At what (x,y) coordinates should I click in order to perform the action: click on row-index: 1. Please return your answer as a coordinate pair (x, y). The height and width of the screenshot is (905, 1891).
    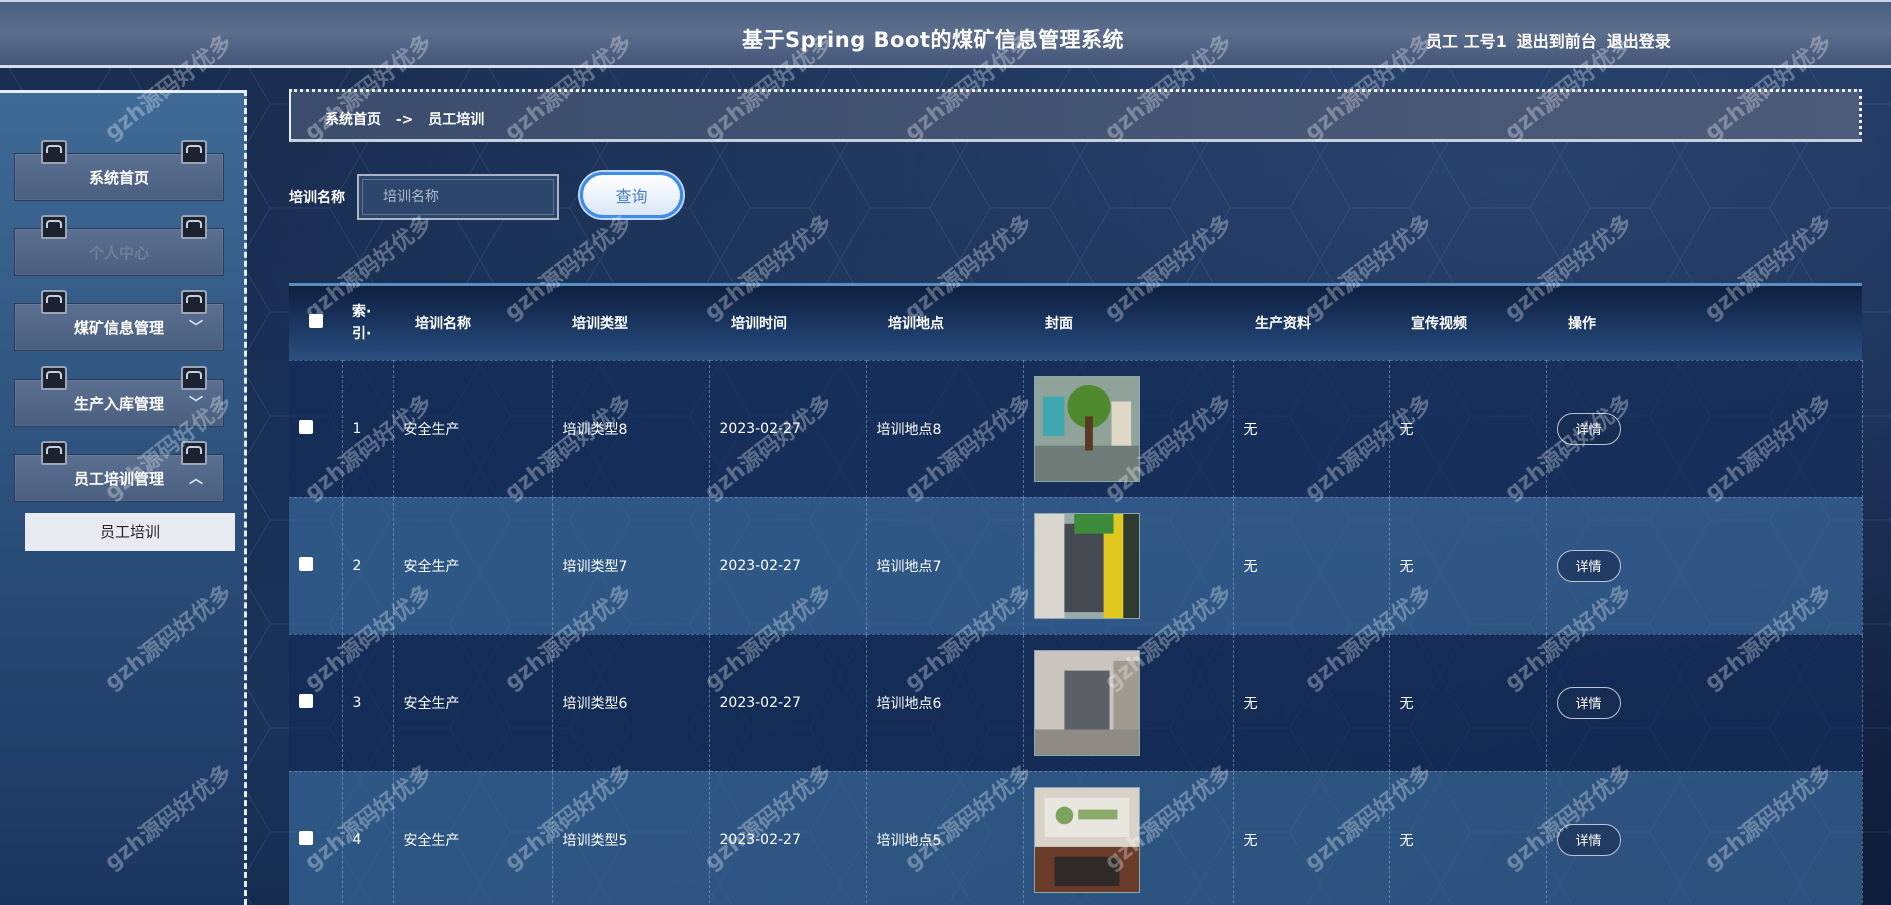
    Looking at the image, I should click on (368, 428).